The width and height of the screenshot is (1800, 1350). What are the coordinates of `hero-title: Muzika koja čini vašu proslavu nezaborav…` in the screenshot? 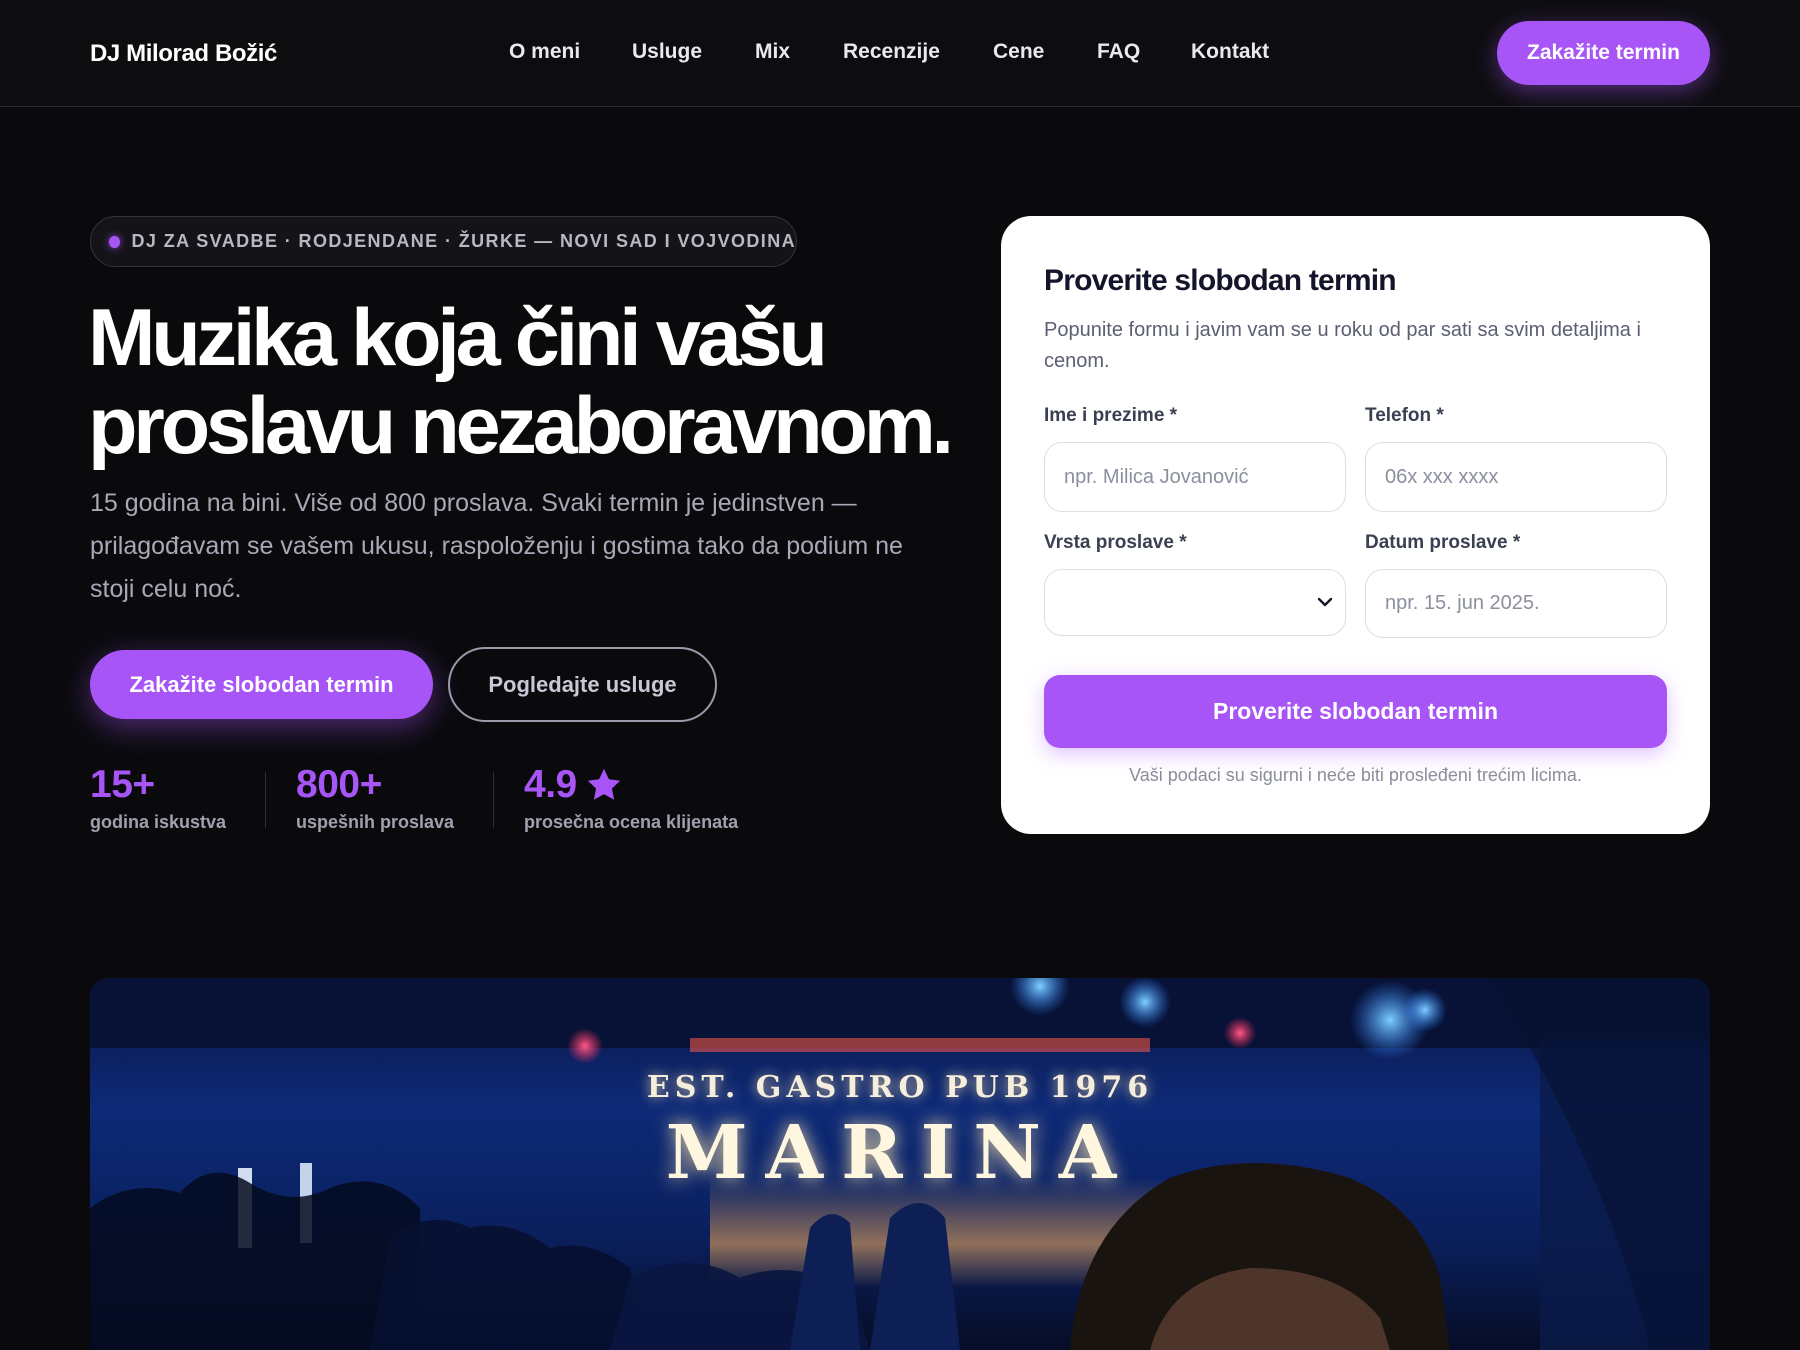 It's located at (548, 382).